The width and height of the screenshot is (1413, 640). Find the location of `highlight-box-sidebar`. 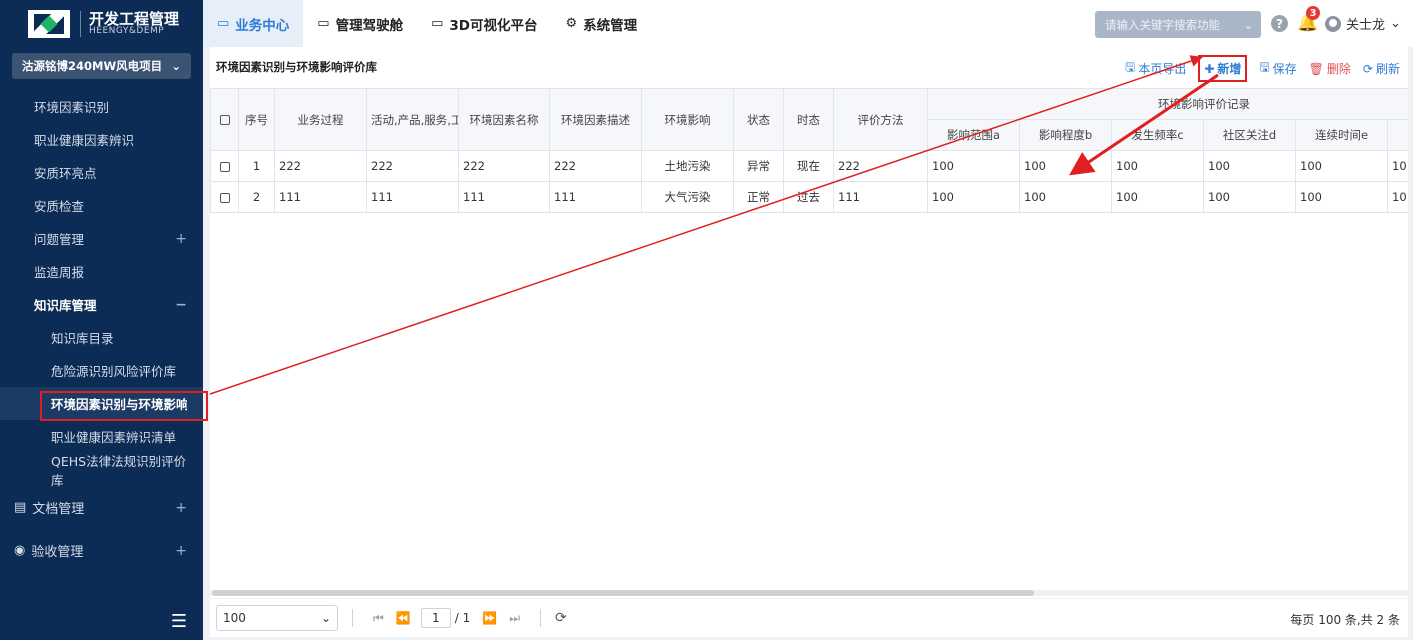

highlight-box-sidebar is located at coordinates (124, 406).